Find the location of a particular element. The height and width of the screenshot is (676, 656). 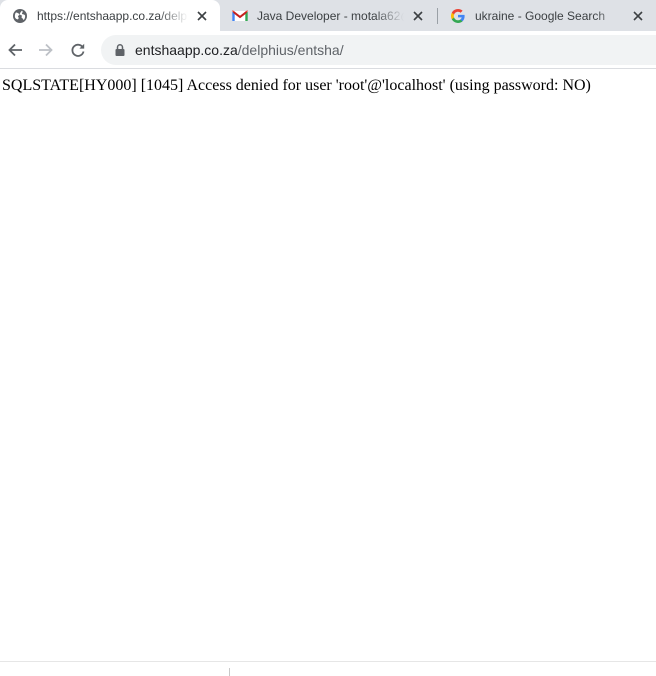

tab-gmail: Java Developer - motala62@gmail.com is located at coordinates (328, 15).